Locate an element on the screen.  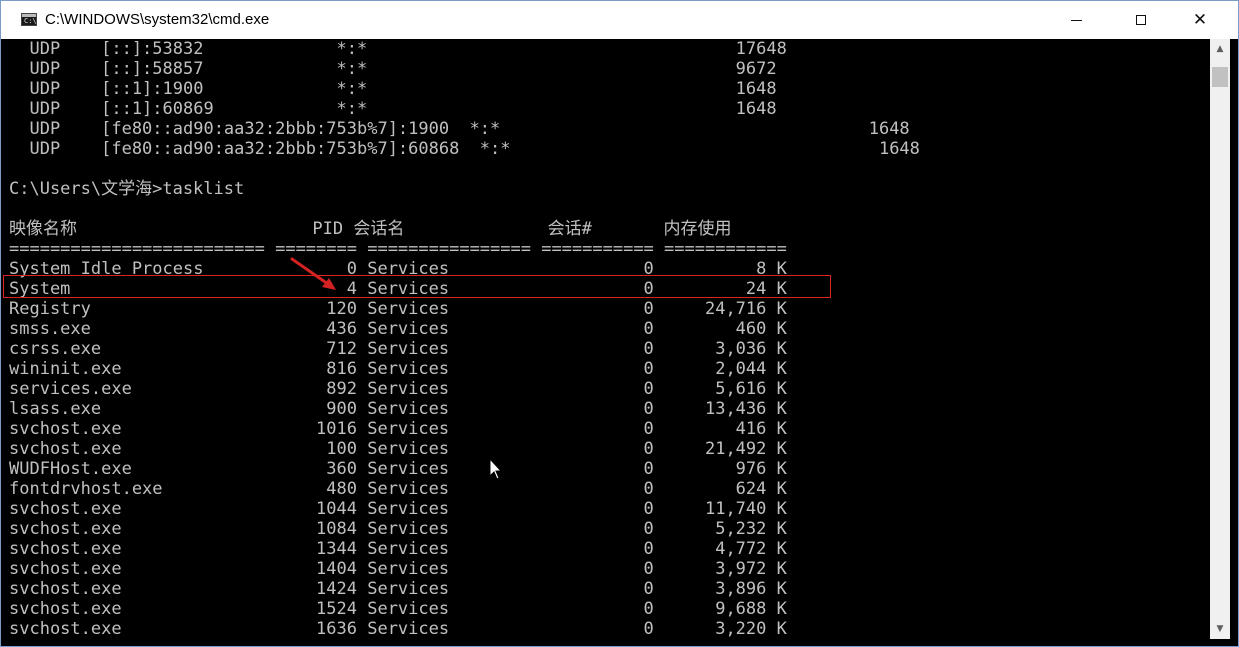
scroll-up-button: ▲ is located at coordinates (1220, 49).